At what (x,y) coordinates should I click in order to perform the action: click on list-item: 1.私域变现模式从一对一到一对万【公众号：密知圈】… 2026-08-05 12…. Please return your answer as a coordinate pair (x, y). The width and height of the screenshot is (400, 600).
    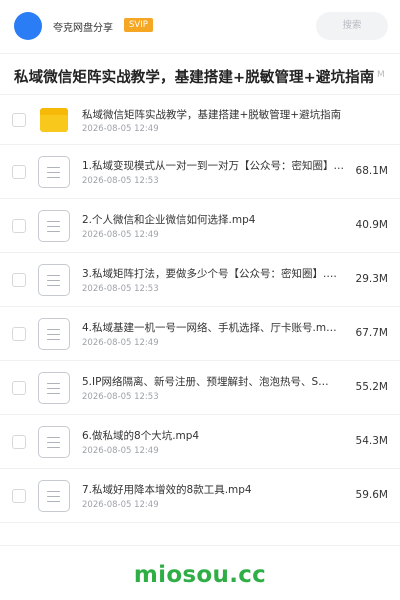
    Looking at the image, I should click on (200, 172).